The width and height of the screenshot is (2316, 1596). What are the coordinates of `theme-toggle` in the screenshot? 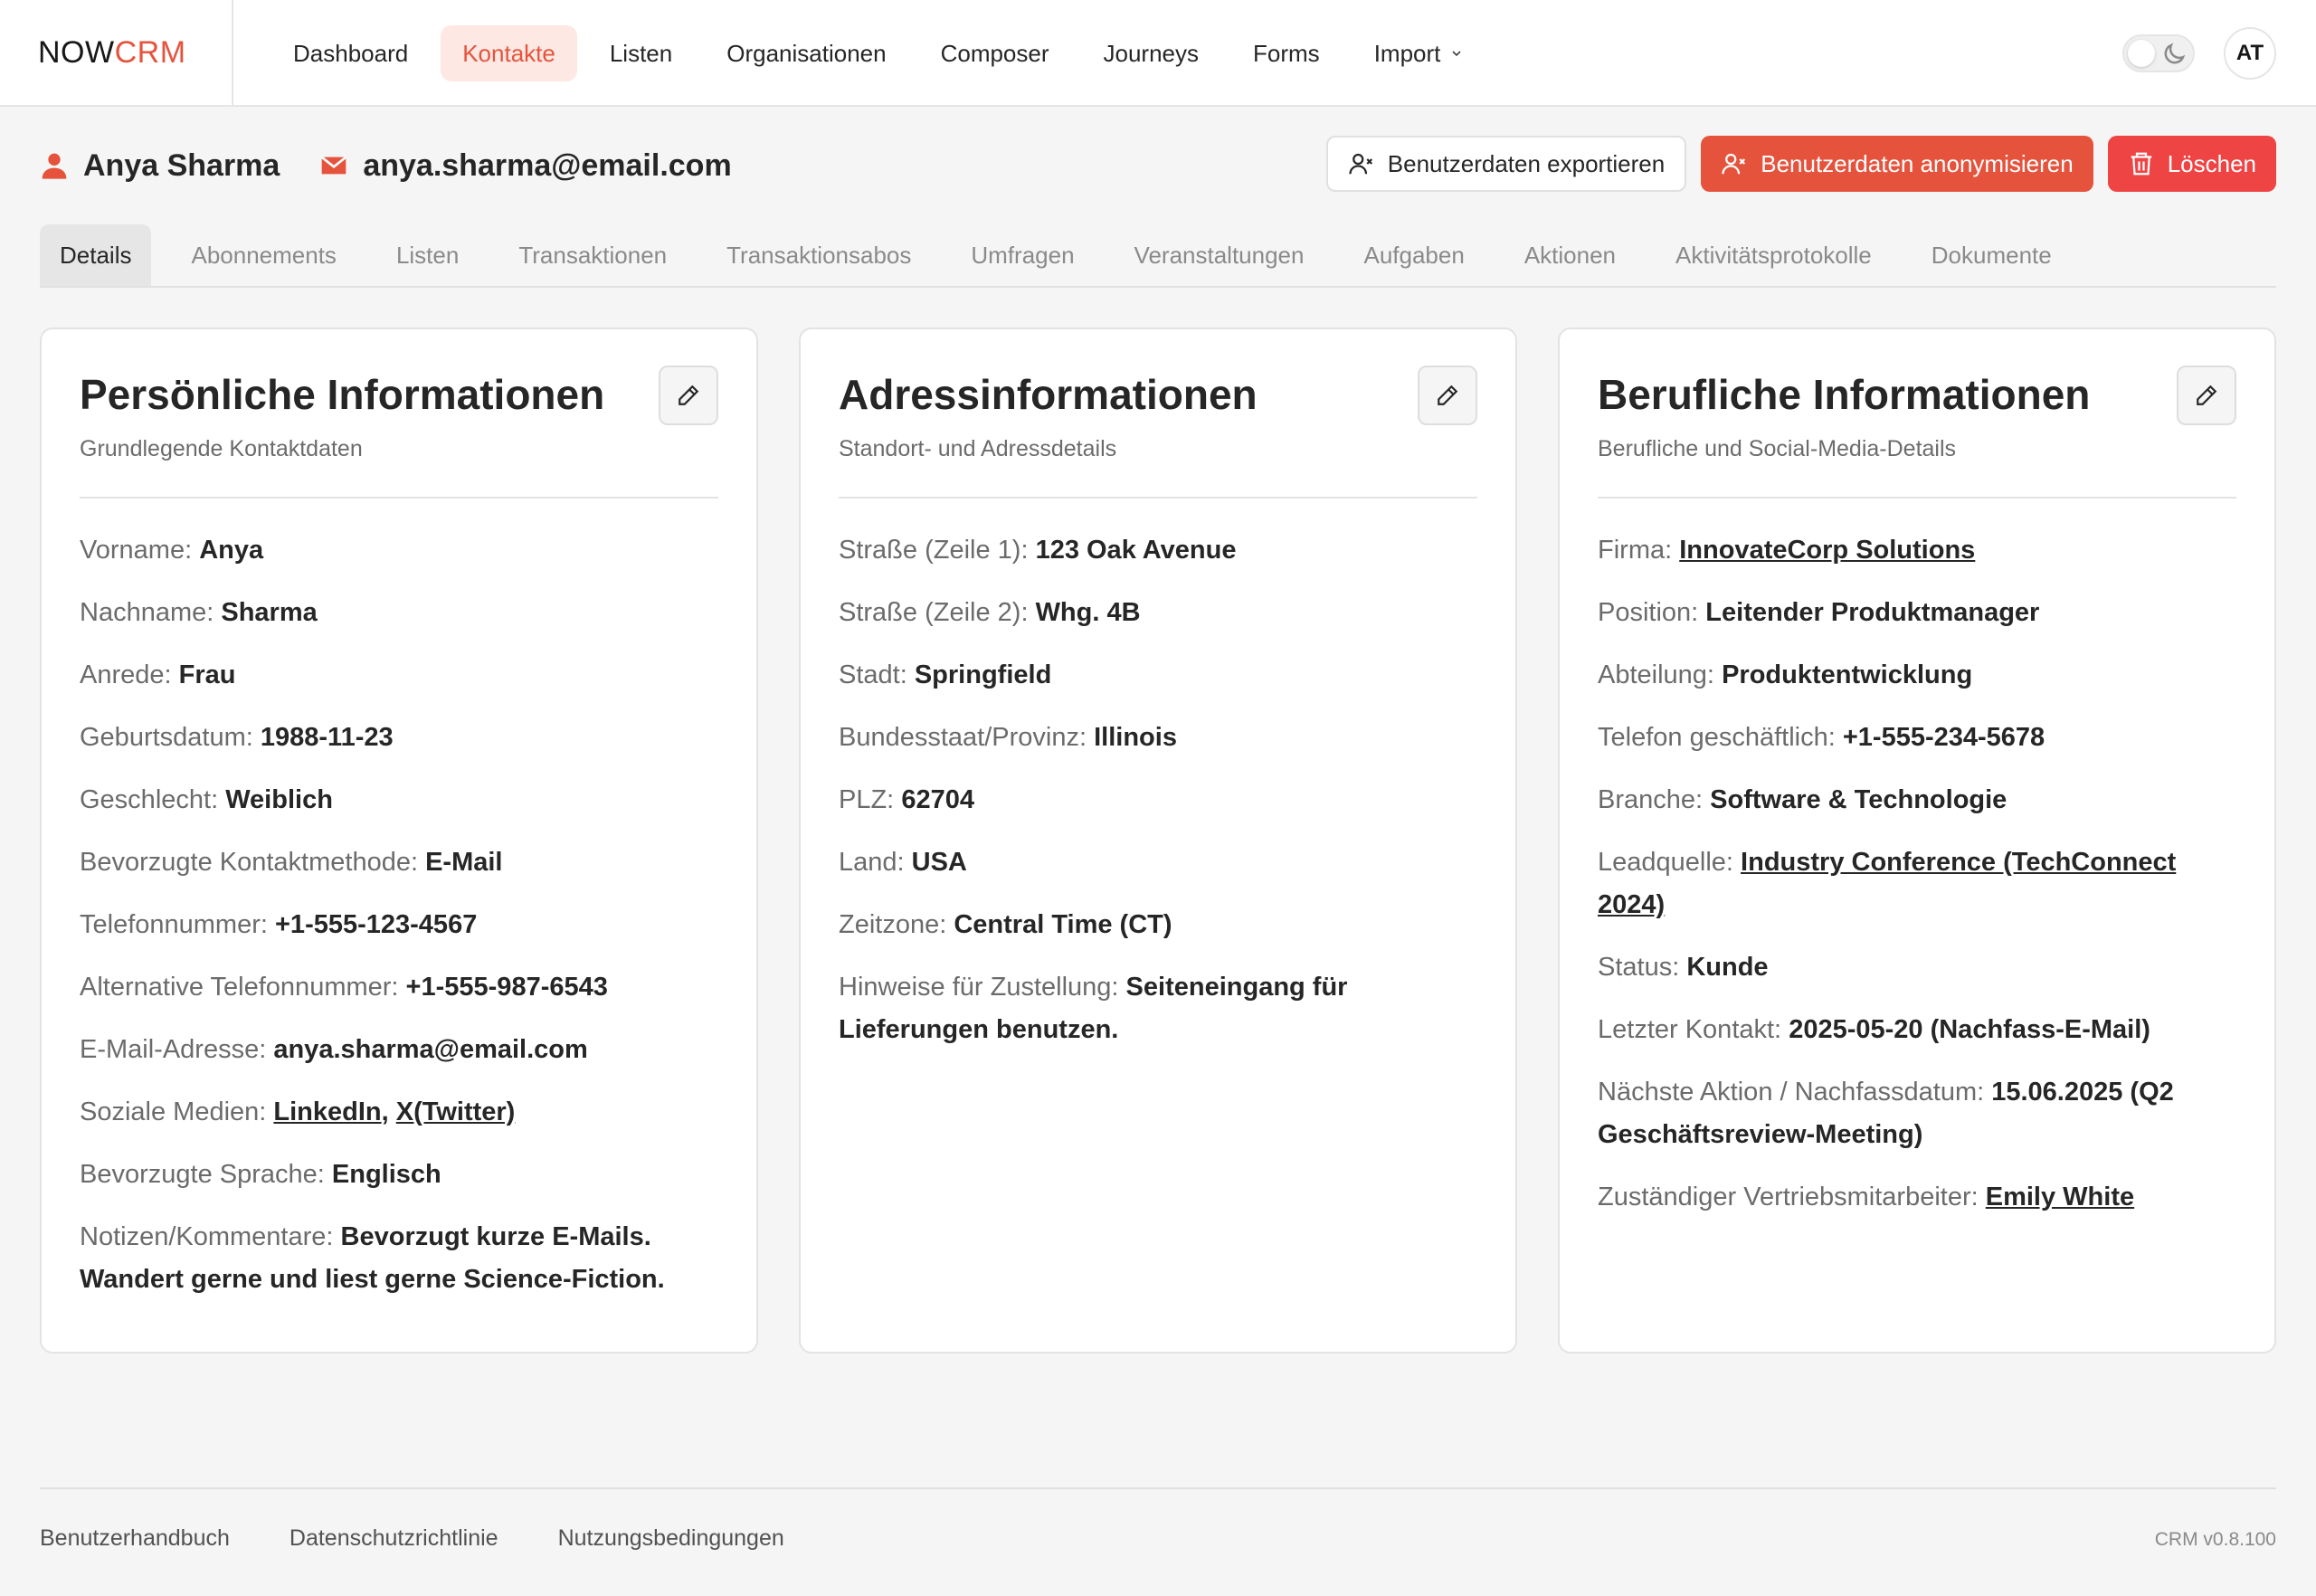 It's located at (2158, 53).